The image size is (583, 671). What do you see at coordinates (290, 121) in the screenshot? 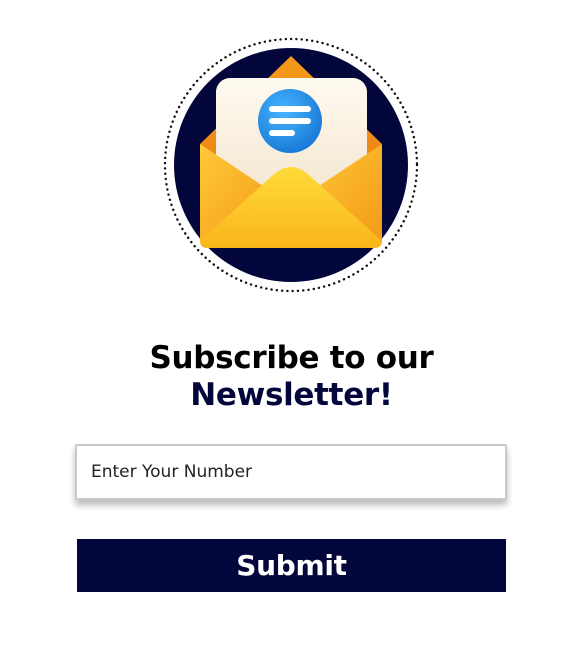
I see `message-lines-icon` at bounding box center [290, 121].